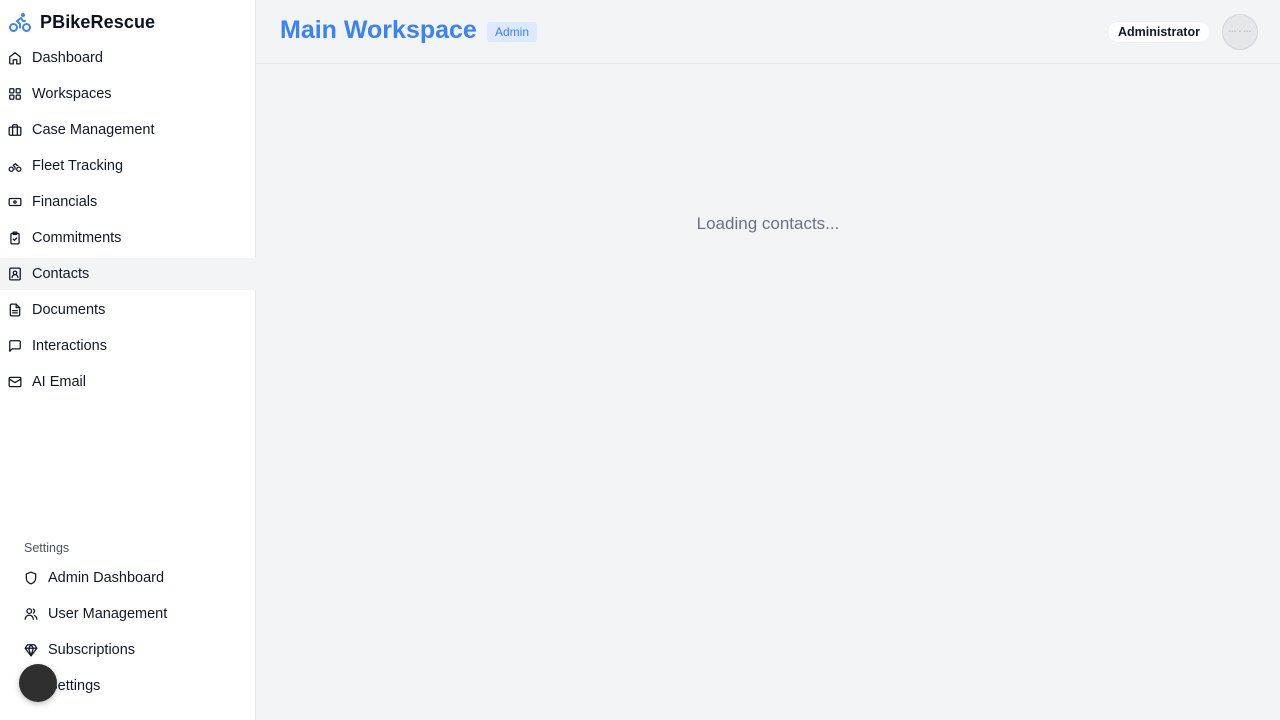 This screenshot has height=720, width=1280. I want to click on sidebar-item-financials: Financials, so click(128, 202).